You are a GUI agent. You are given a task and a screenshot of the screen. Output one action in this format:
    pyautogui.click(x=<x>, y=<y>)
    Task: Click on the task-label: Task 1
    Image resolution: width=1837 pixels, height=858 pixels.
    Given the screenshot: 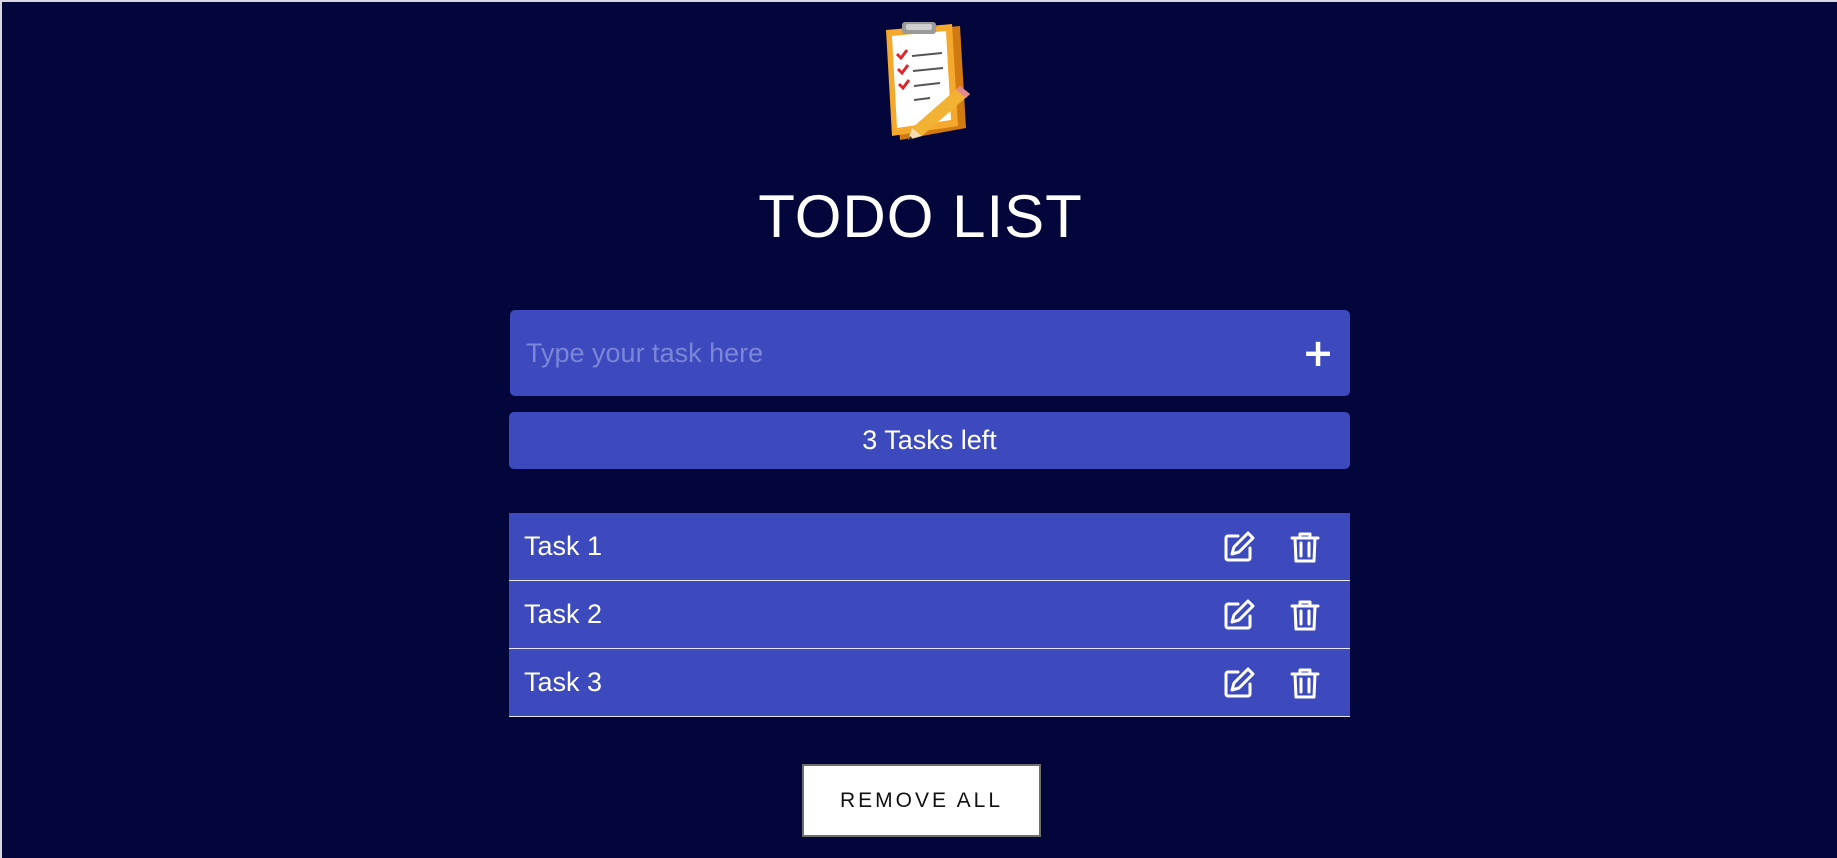 What is the action you would take?
    pyautogui.click(x=563, y=546)
    